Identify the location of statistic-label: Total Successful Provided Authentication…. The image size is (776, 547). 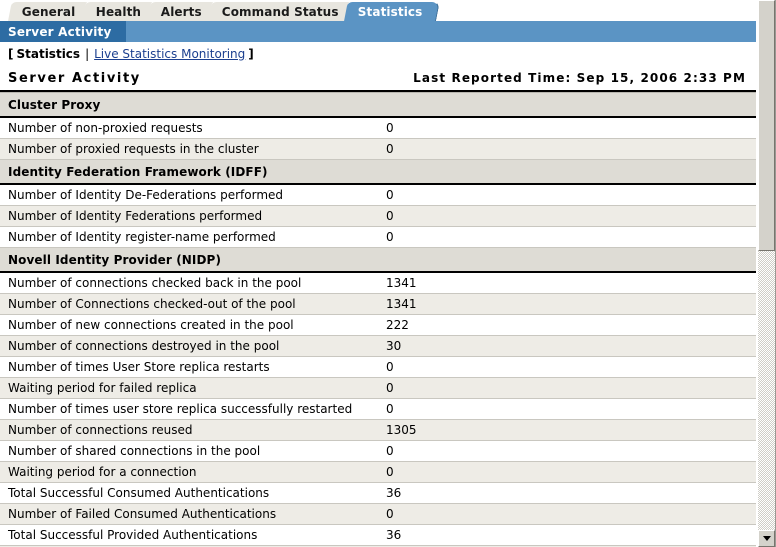
(189, 535).